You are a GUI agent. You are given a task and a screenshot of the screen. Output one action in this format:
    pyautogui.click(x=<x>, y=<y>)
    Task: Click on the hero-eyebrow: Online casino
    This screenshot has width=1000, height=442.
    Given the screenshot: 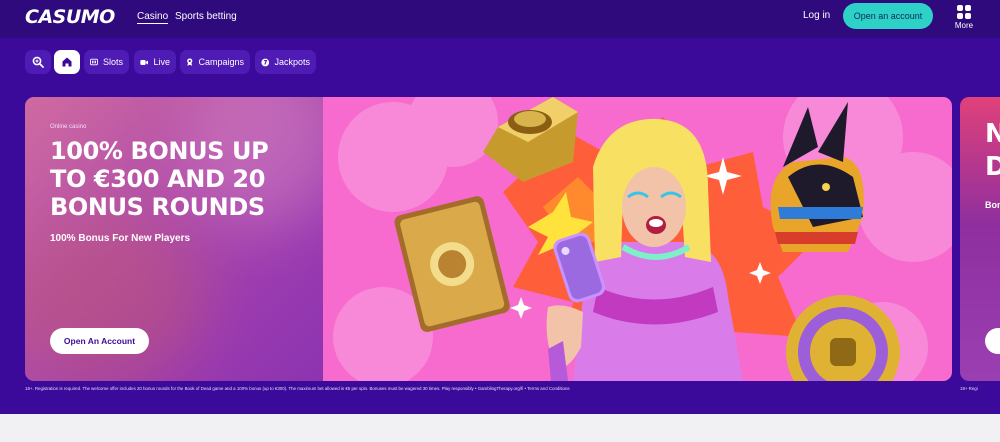 What is the action you would take?
    pyautogui.click(x=68, y=127)
    